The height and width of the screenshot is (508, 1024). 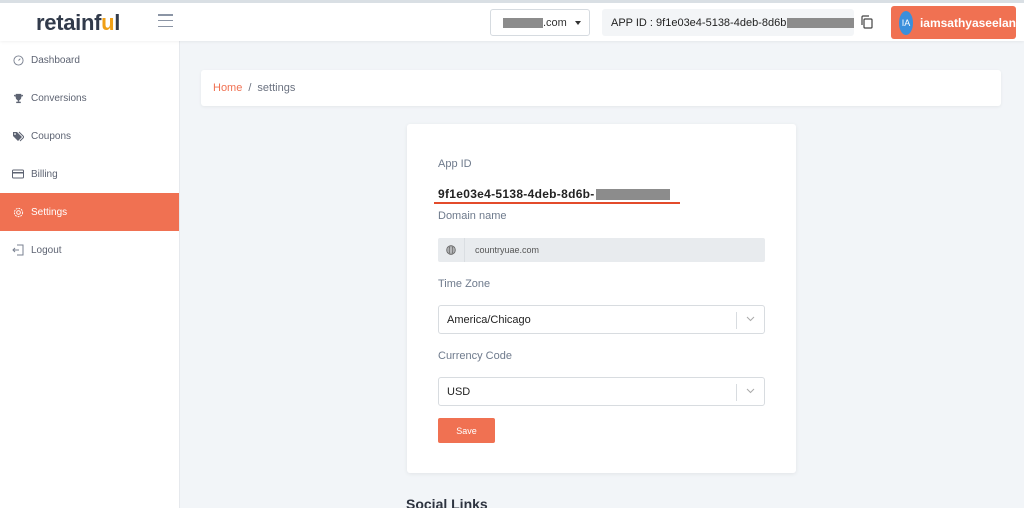 I want to click on app-id-value: 9f1e03e4-5138-4deb-8d6b-, so click(x=554, y=194).